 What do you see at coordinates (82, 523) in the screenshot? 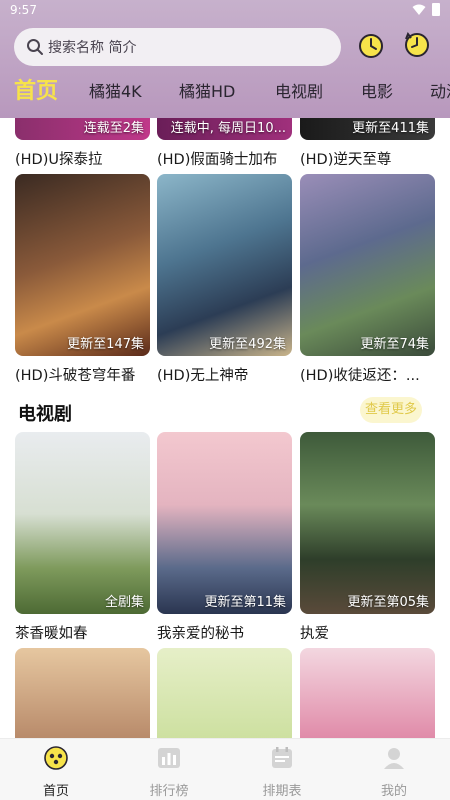
I see `poster: 全剧集` at bounding box center [82, 523].